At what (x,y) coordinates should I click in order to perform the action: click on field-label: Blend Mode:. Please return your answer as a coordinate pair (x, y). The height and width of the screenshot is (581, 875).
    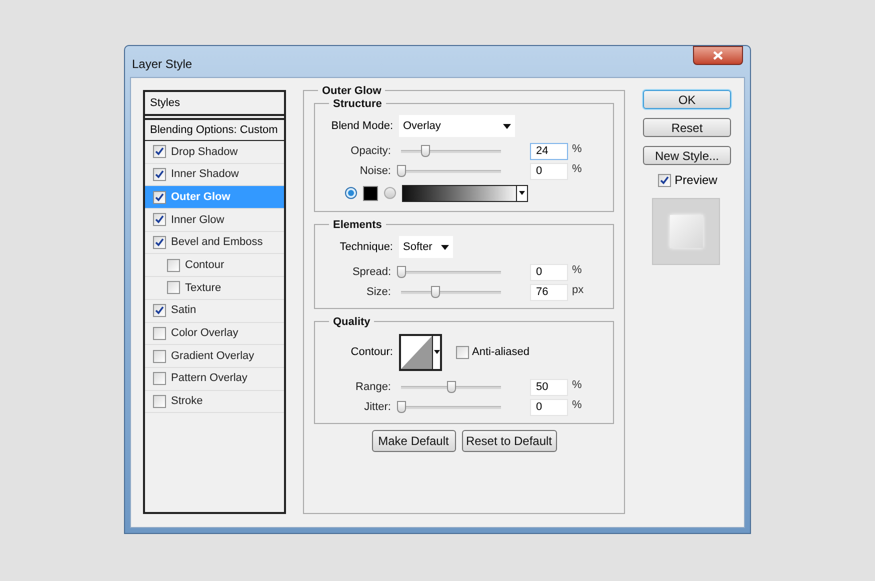
    Looking at the image, I should click on (362, 126).